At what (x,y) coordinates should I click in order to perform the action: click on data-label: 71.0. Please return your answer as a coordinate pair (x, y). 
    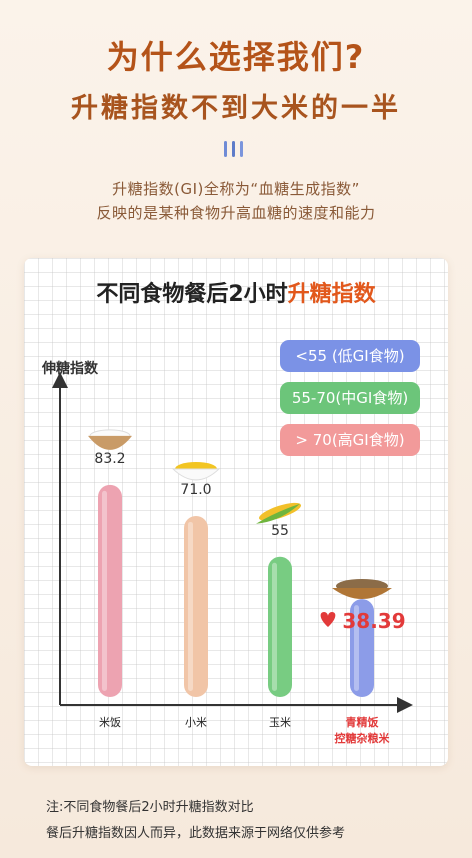
    Looking at the image, I should click on (195, 490).